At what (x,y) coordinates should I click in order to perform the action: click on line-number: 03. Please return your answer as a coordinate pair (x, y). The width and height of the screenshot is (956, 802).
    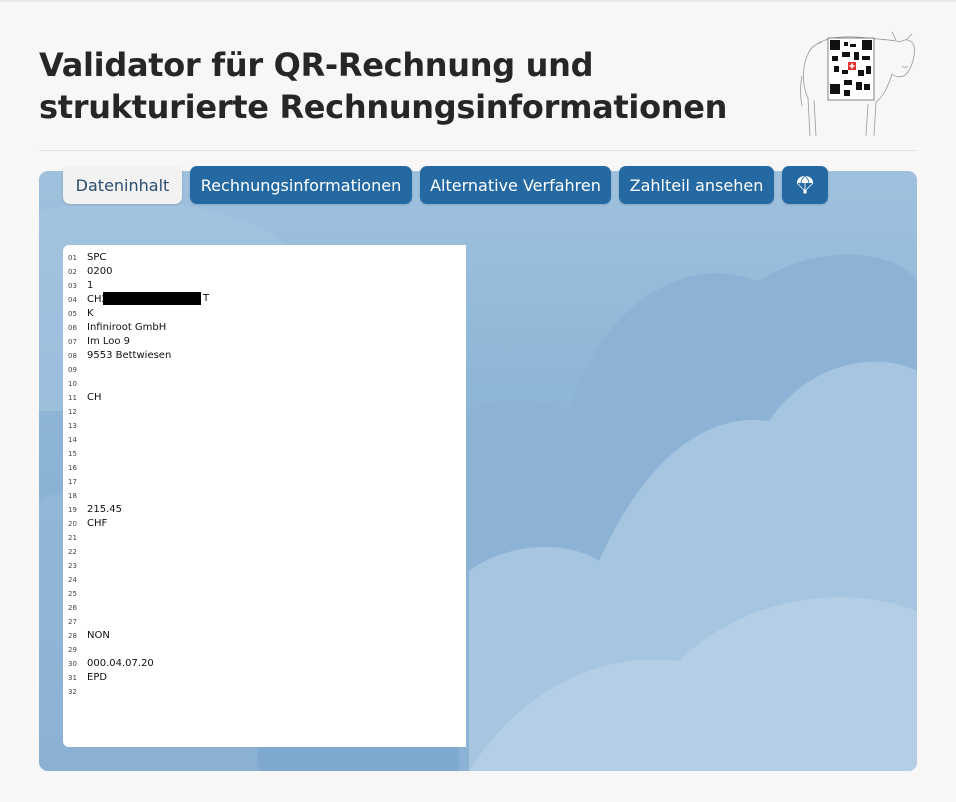
    Looking at the image, I should click on (72, 286).